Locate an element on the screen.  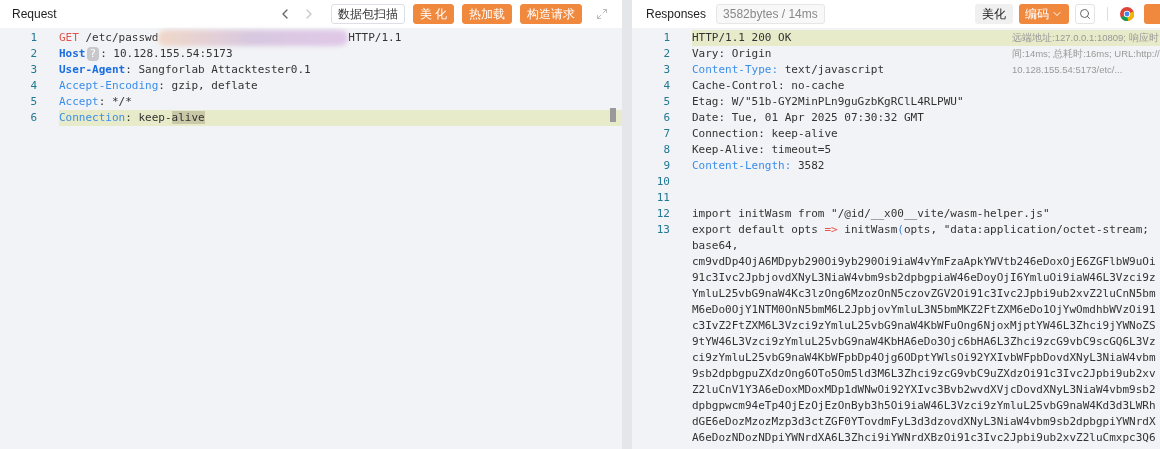
code-line: Accept: */* is located at coordinates (95, 102).